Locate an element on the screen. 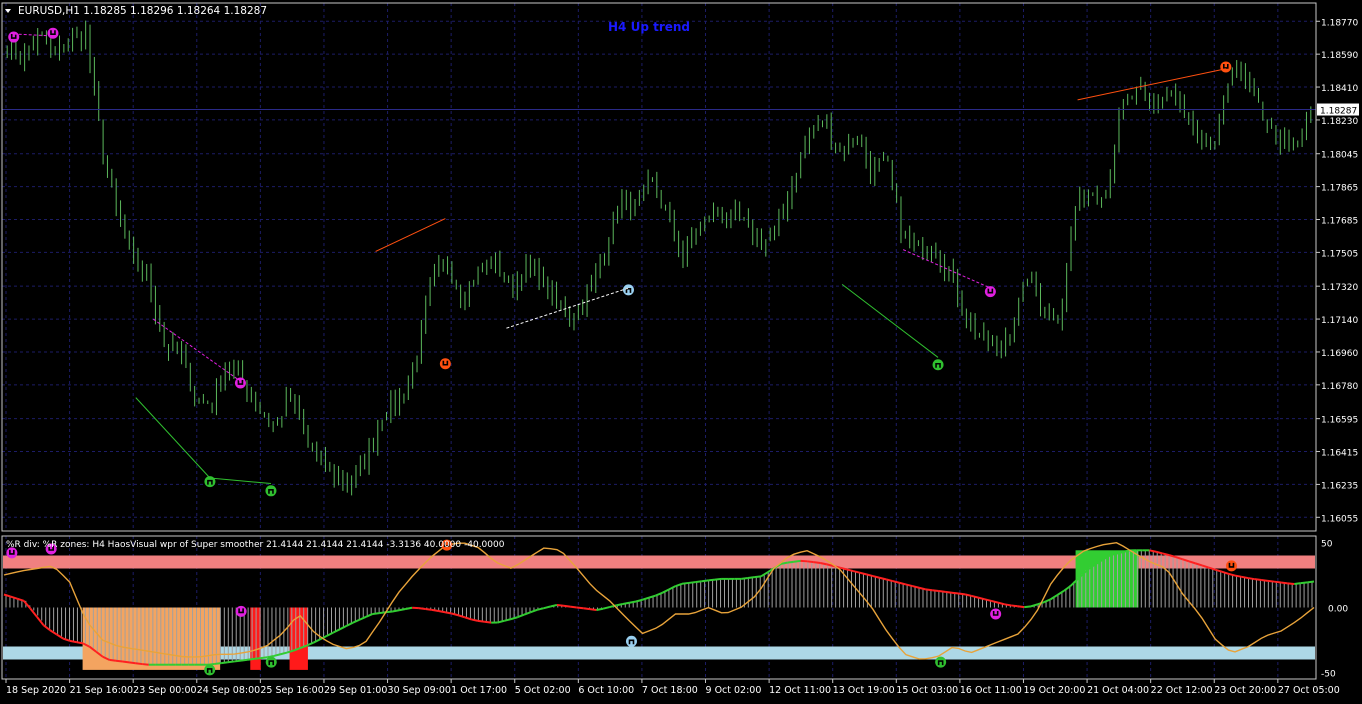 The image size is (1362, 704). y-tick-label: 1.16595 is located at coordinates (1339, 421).